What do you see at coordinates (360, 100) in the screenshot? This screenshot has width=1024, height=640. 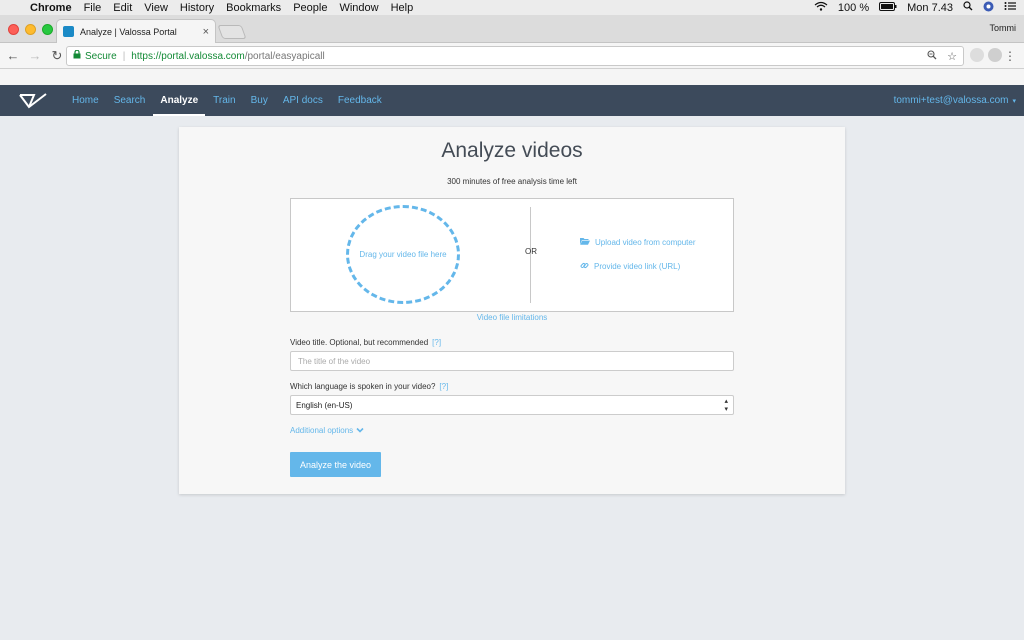 I see `nav-feedback: Feedback` at bounding box center [360, 100].